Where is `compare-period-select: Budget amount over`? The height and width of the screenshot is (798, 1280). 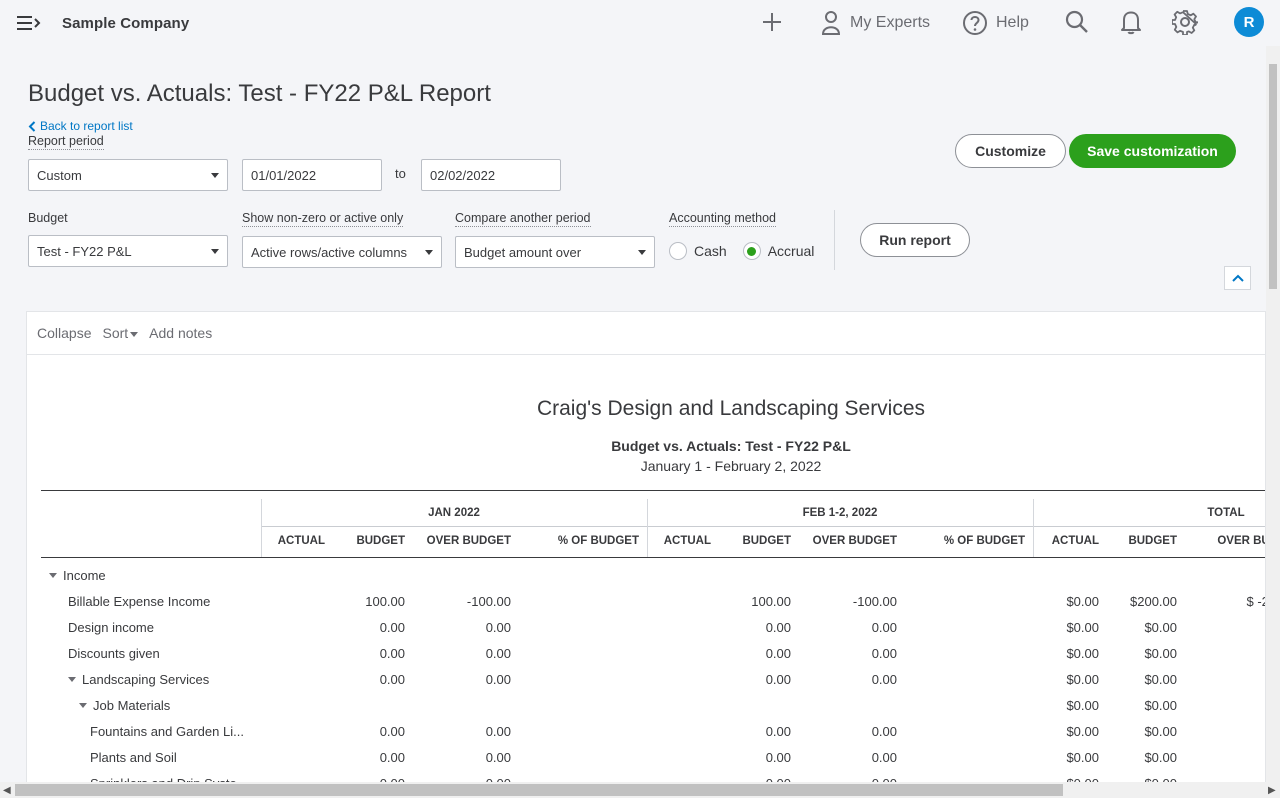
compare-period-select: Budget amount over is located at coordinates (555, 252).